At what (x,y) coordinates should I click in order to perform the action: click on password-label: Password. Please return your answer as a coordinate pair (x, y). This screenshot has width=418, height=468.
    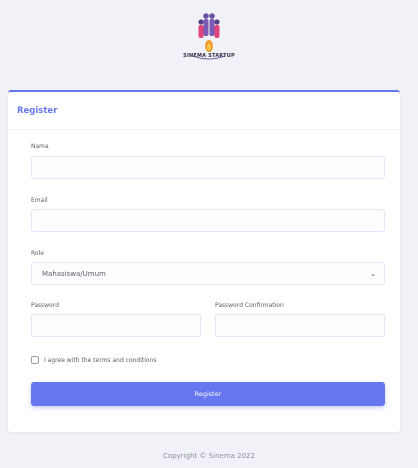
    Looking at the image, I should click on (45, 305).